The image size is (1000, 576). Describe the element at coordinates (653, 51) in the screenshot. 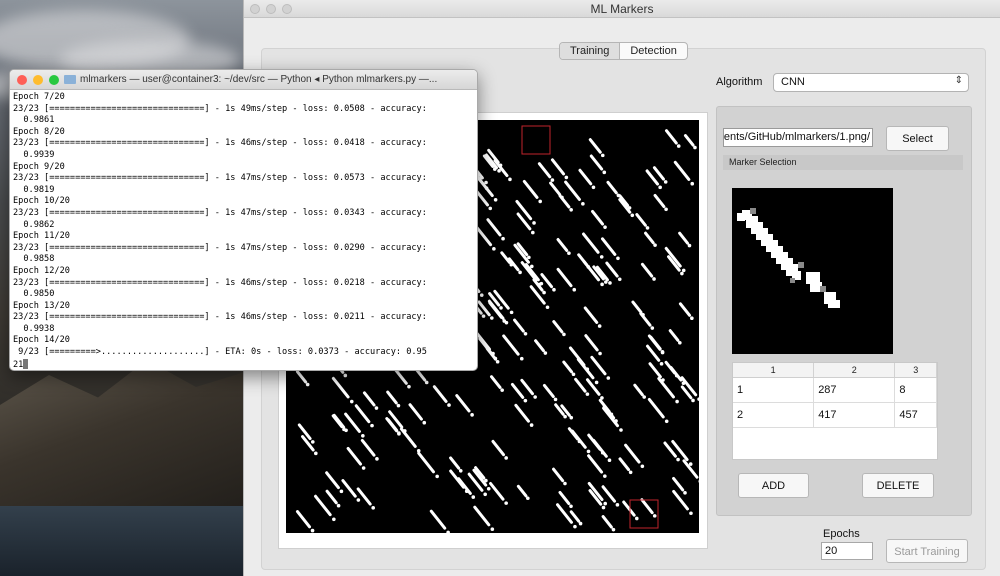

I see `tab-detection: Detection` at that location.